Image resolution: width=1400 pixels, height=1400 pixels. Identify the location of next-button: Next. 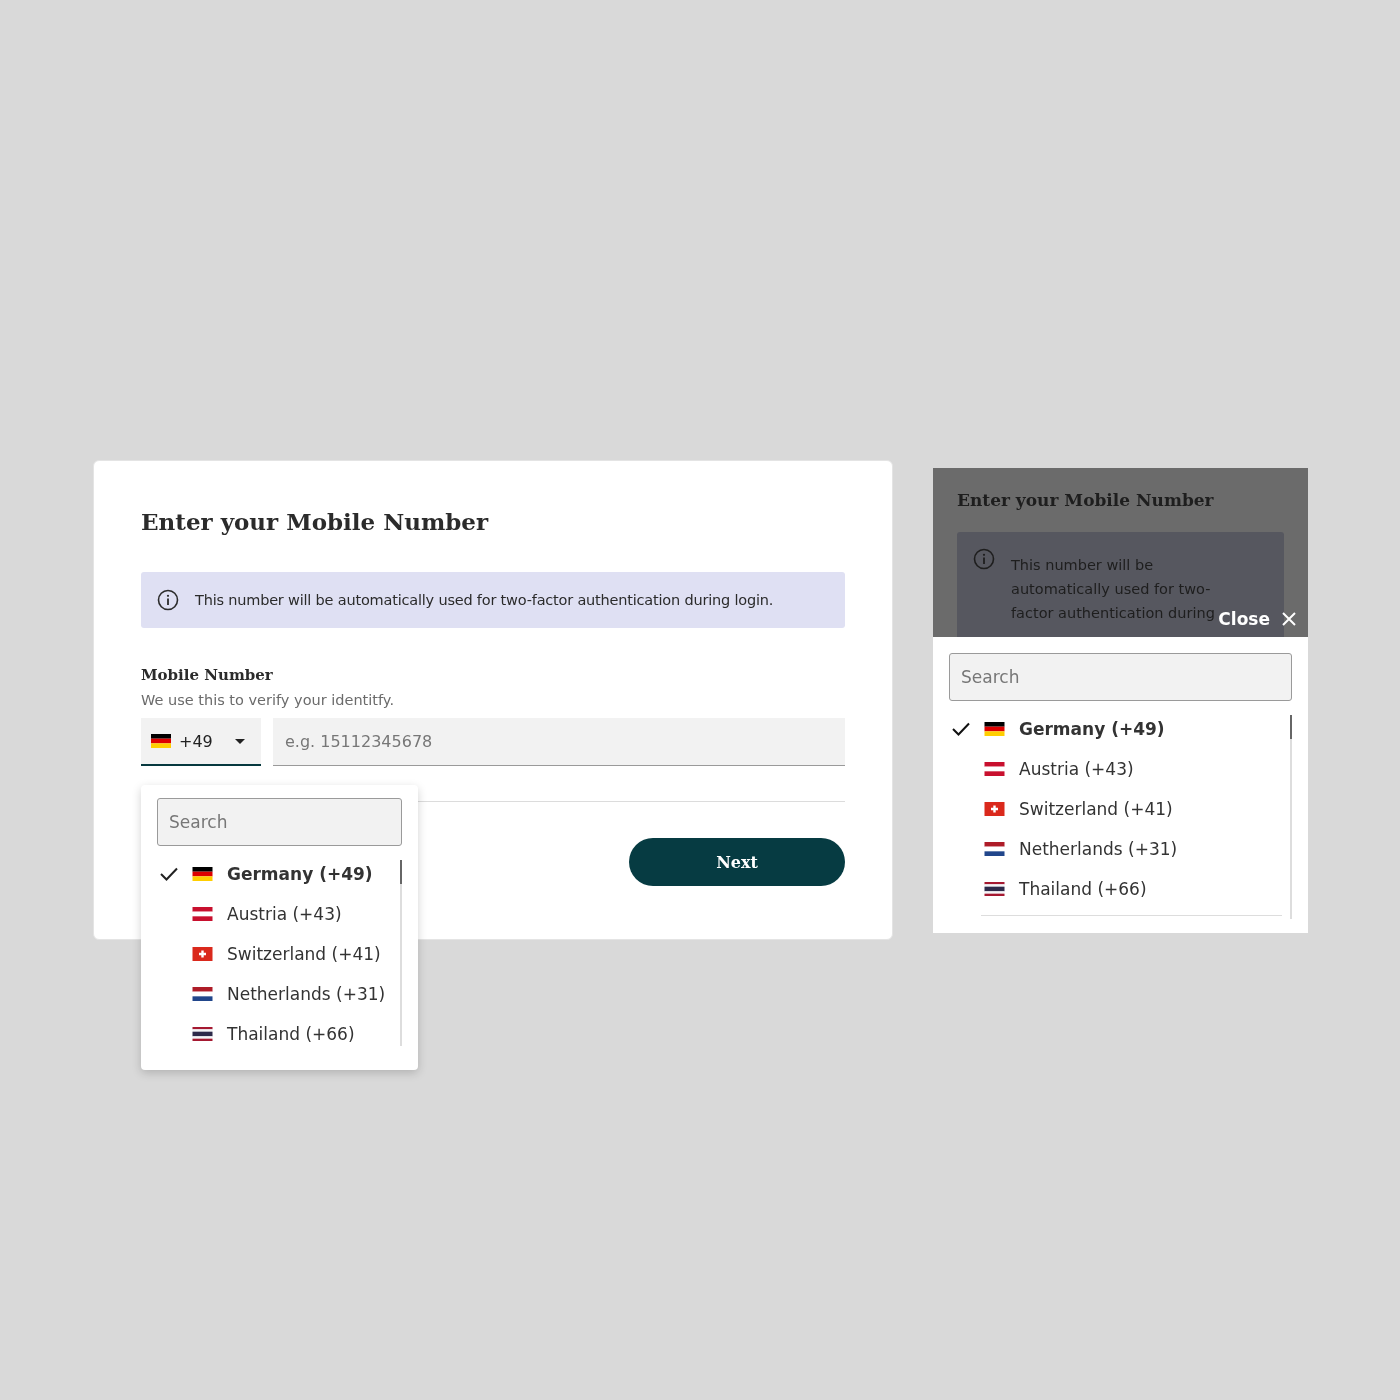
(737, 862).